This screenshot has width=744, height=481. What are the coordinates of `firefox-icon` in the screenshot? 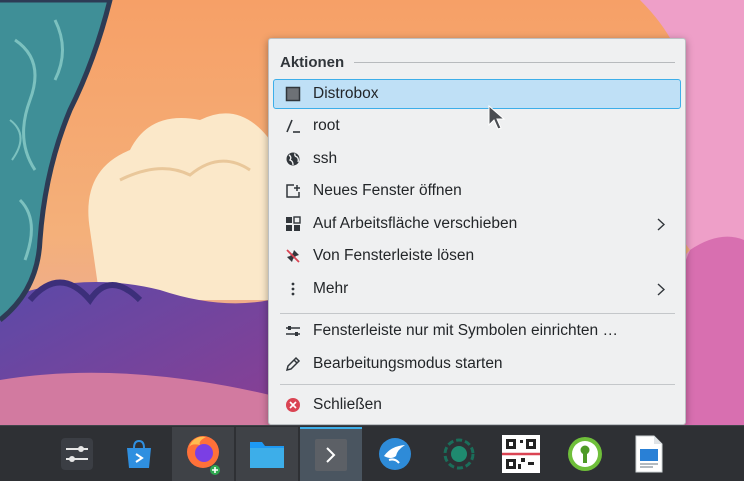 It's located at (203, 455).